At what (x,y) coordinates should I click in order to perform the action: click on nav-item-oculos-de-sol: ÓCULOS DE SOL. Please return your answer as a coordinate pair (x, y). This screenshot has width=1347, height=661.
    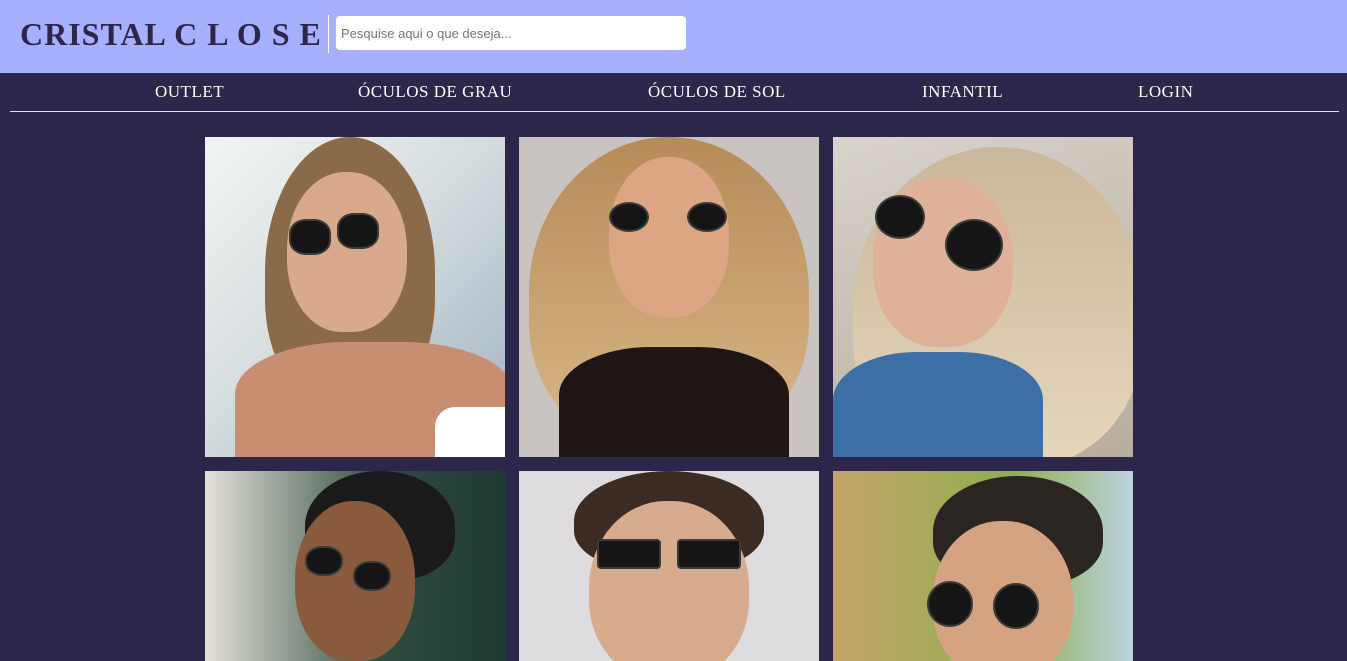
    Looking at the image, I should click on (717, 92).